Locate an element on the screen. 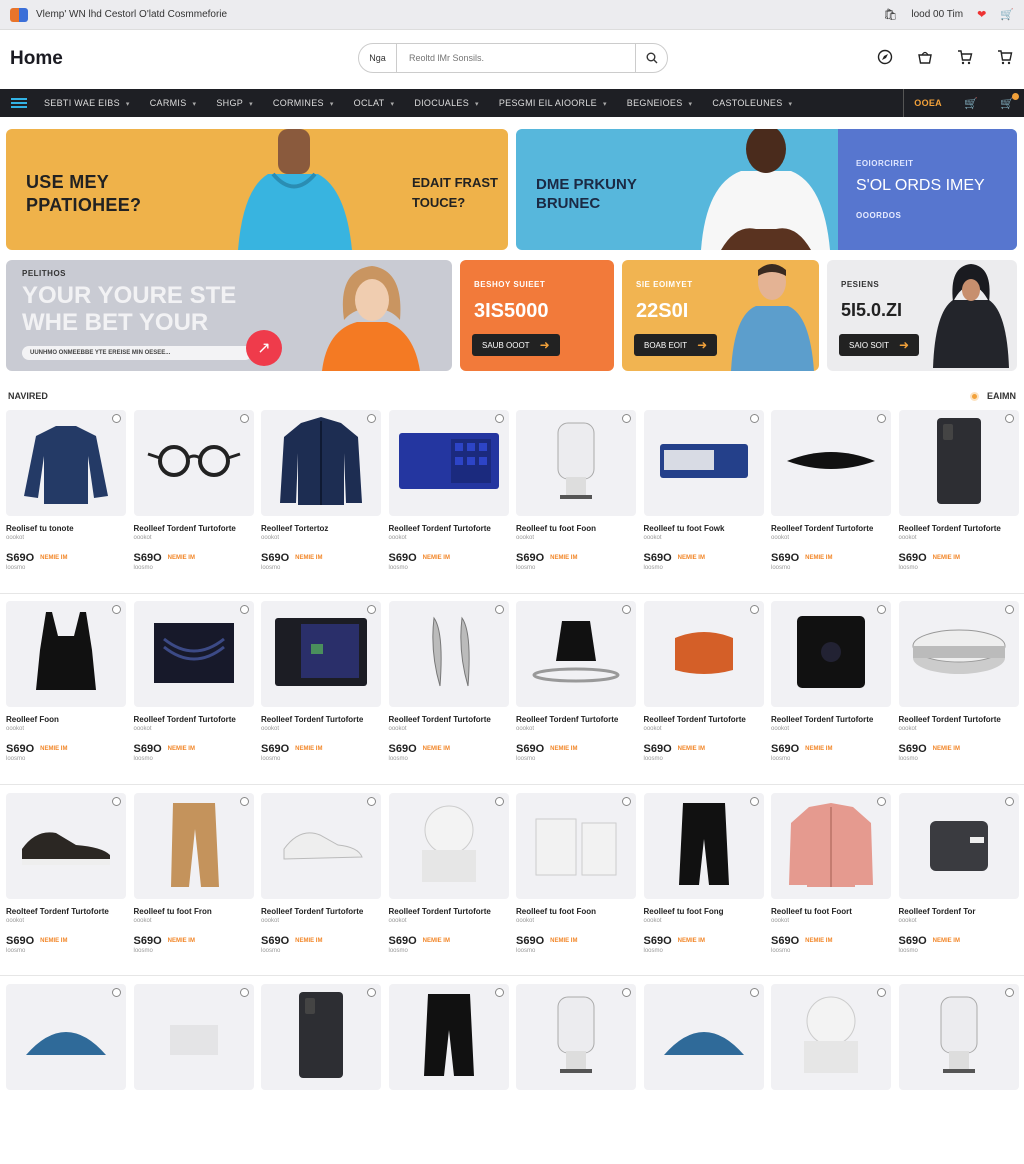 The width and height of the screenshot is (1024, 1164). product-name: Reolleef tu foot Fong is located at coordinates (704, 911).